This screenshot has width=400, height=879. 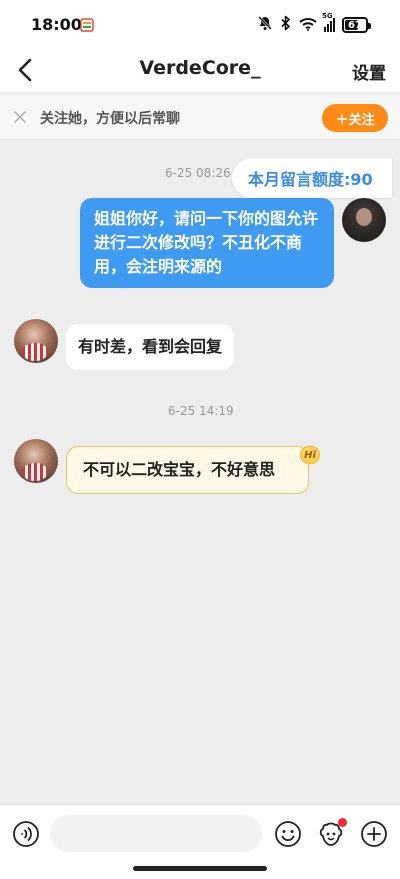 What do you see at coordinates (150, 347) in the screenshot?
I see `message-bubble-incoming: 有时差，看到会回复` at bounding box center [150, 347].